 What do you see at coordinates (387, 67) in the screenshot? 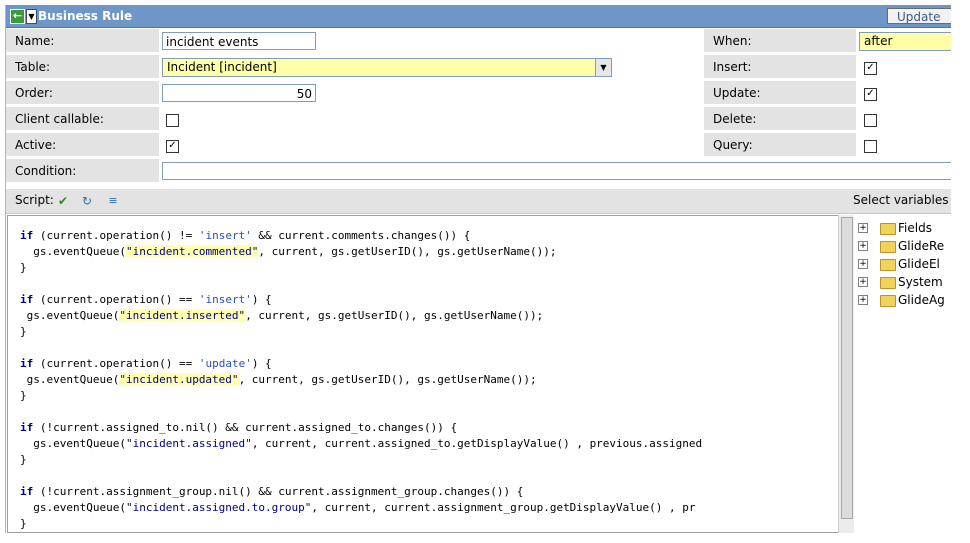
I see `table-select: Incident [incident] ▼` at bounding box center [387, 67].